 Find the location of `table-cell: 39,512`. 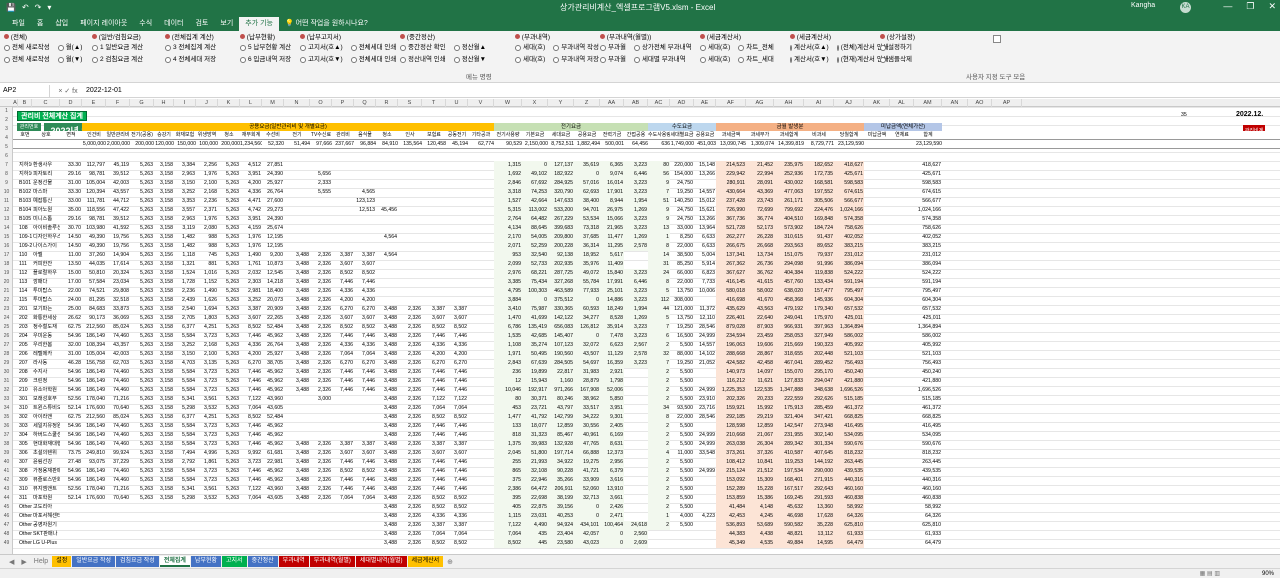

table-cell: 39,512 is located at coordinates (118, 219).